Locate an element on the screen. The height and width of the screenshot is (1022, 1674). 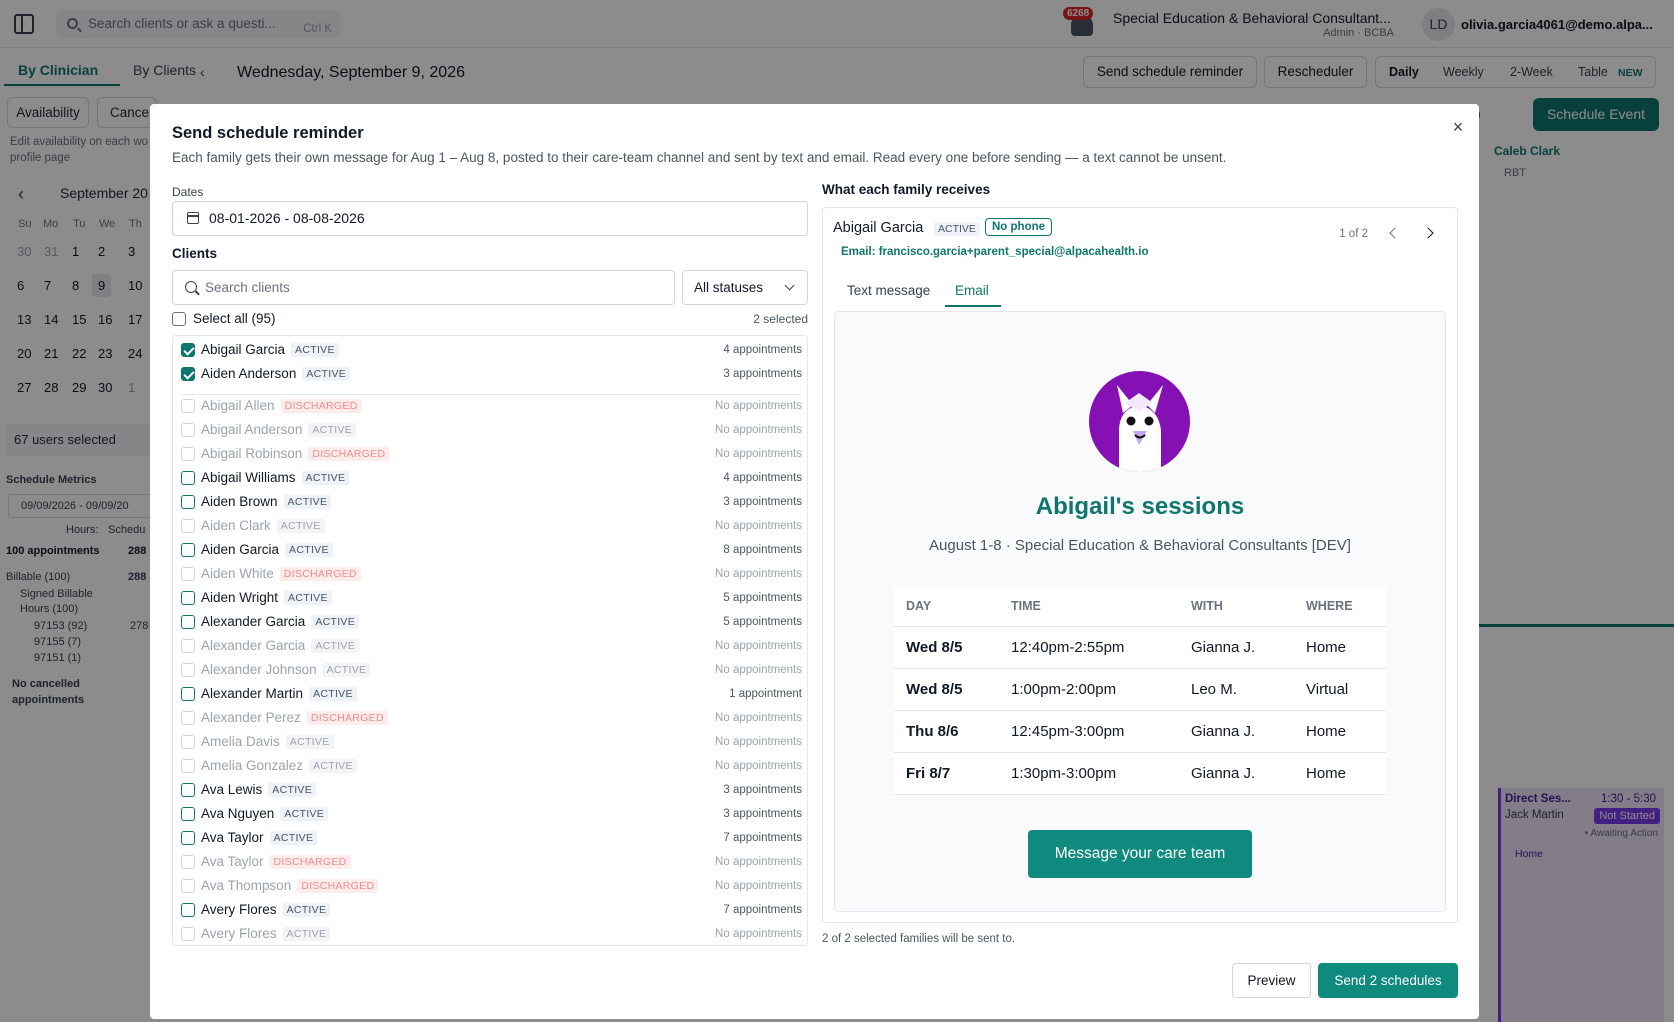
message-care-team-button: Message your care team is located at coordinates (1140, 854).